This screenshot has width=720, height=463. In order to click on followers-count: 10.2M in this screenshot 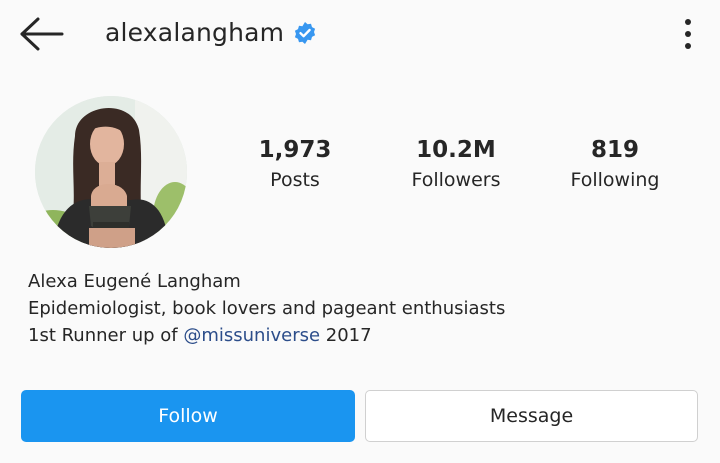, I will do `click(456, 150)`.